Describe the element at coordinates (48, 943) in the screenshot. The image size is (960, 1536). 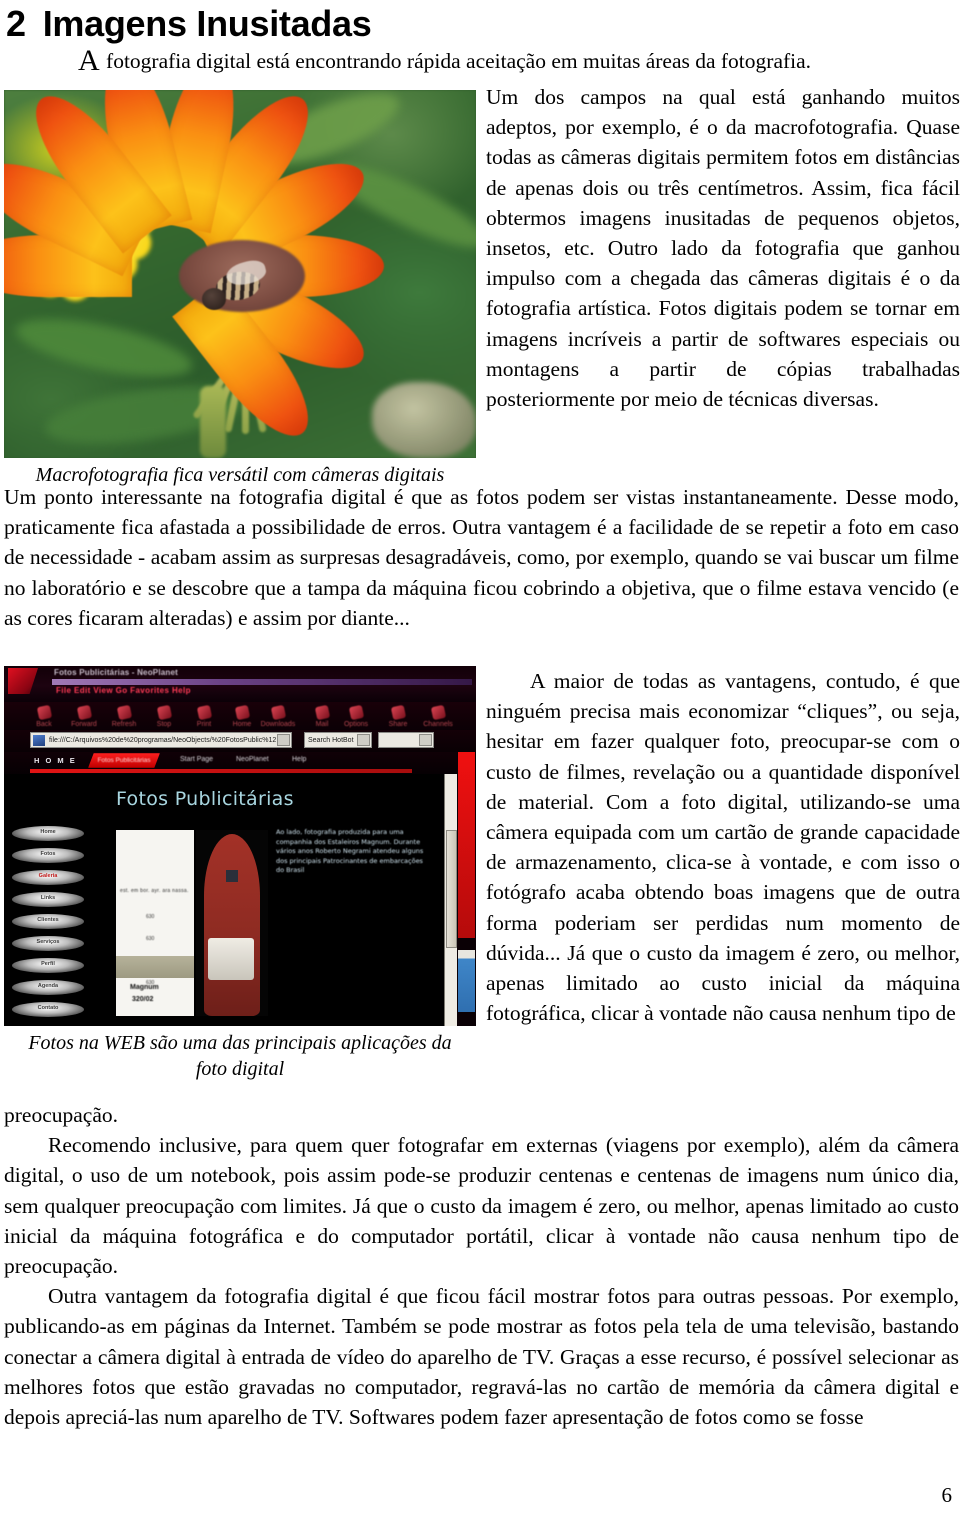
I see `nav-pill: Serviços` at that location.